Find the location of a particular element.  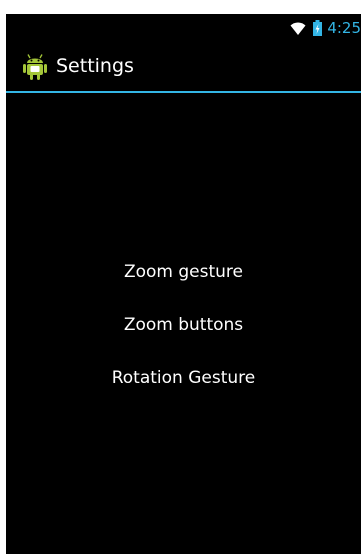

status-clock: 4:25 is located at coordinates (344, 28).